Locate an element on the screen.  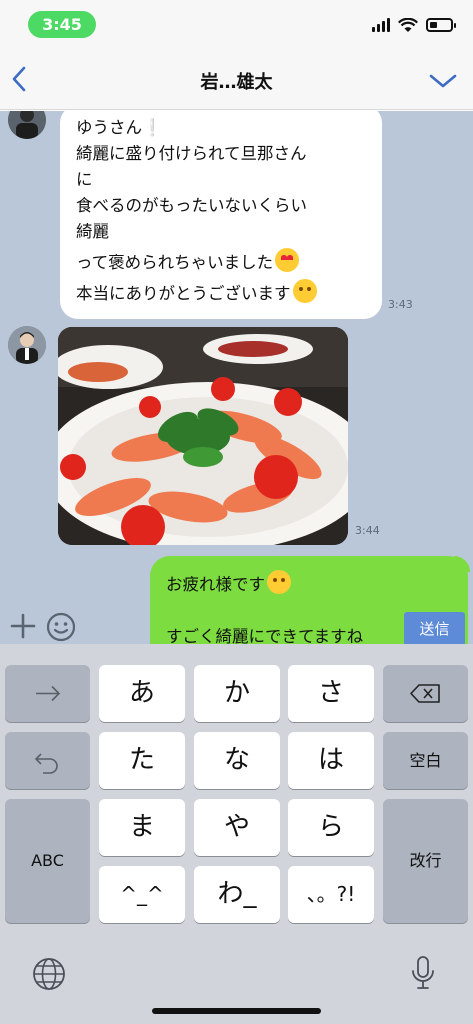
kana-key-ta: た is located at coordinates (142, 760).